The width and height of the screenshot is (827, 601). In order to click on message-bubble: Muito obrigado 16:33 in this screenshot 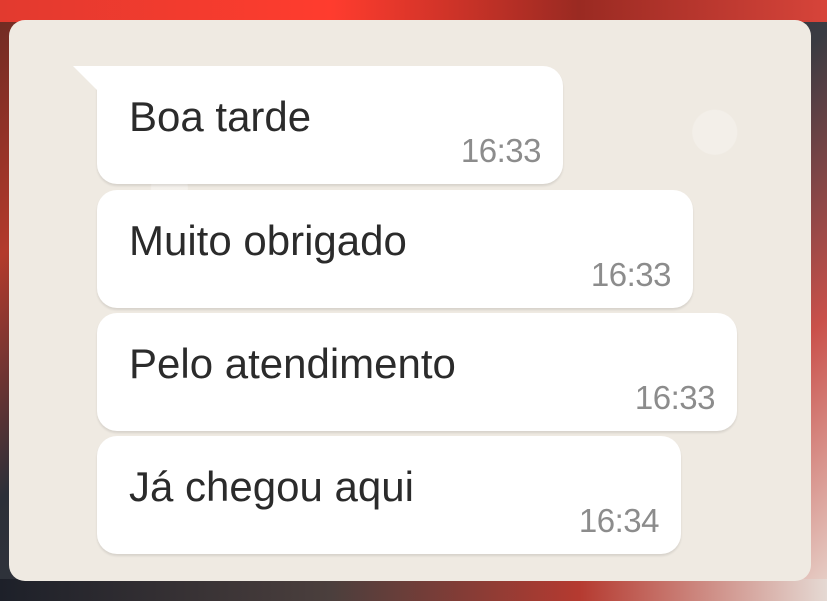, I will do `click(395, 249)`.